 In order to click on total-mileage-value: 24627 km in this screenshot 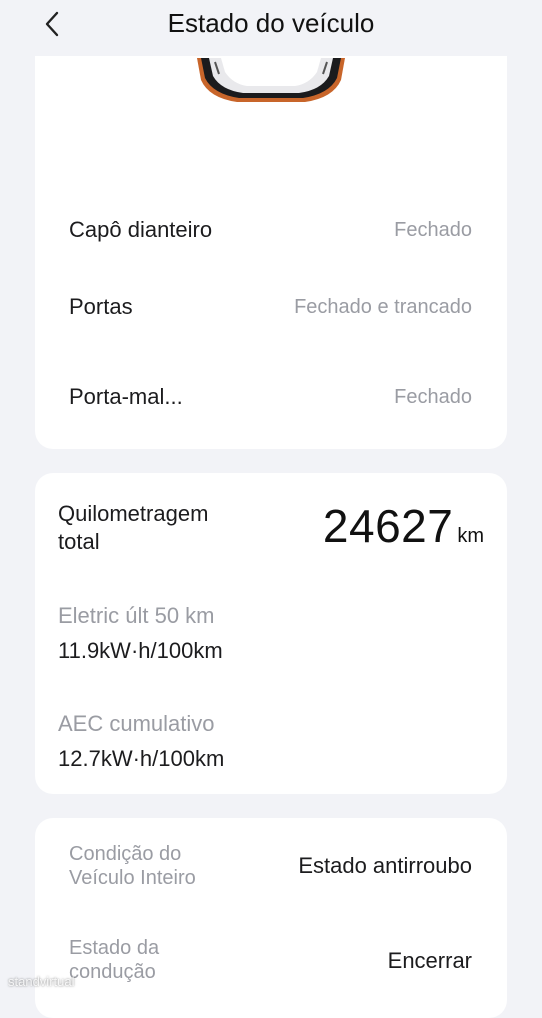, I will do `click(403, 526)`.